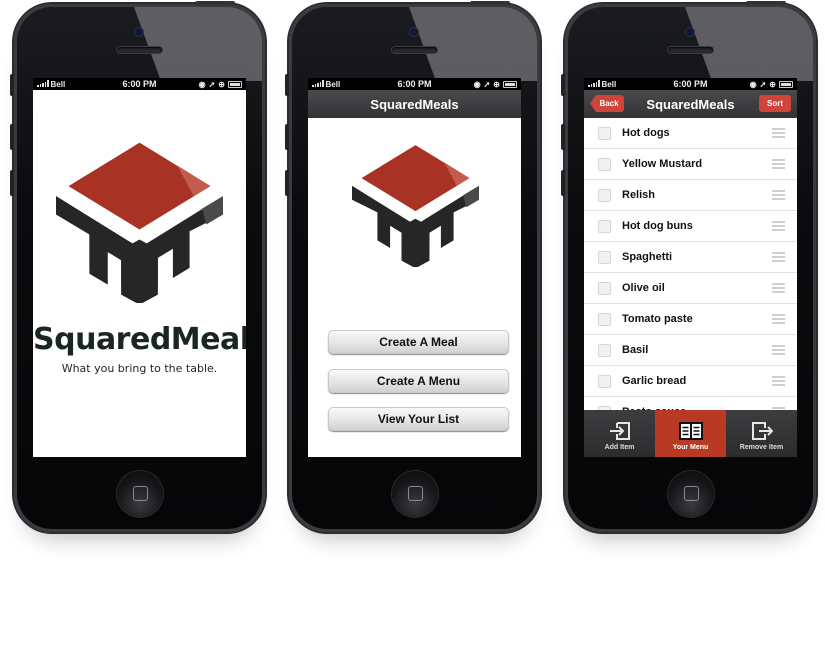 The height and width of the screenshot is (660, 825). What do you see at coordinates (139, 368) in the screenshot?
I see `app-tagline: What you bring to the table.` at bounding box center [139, 368].